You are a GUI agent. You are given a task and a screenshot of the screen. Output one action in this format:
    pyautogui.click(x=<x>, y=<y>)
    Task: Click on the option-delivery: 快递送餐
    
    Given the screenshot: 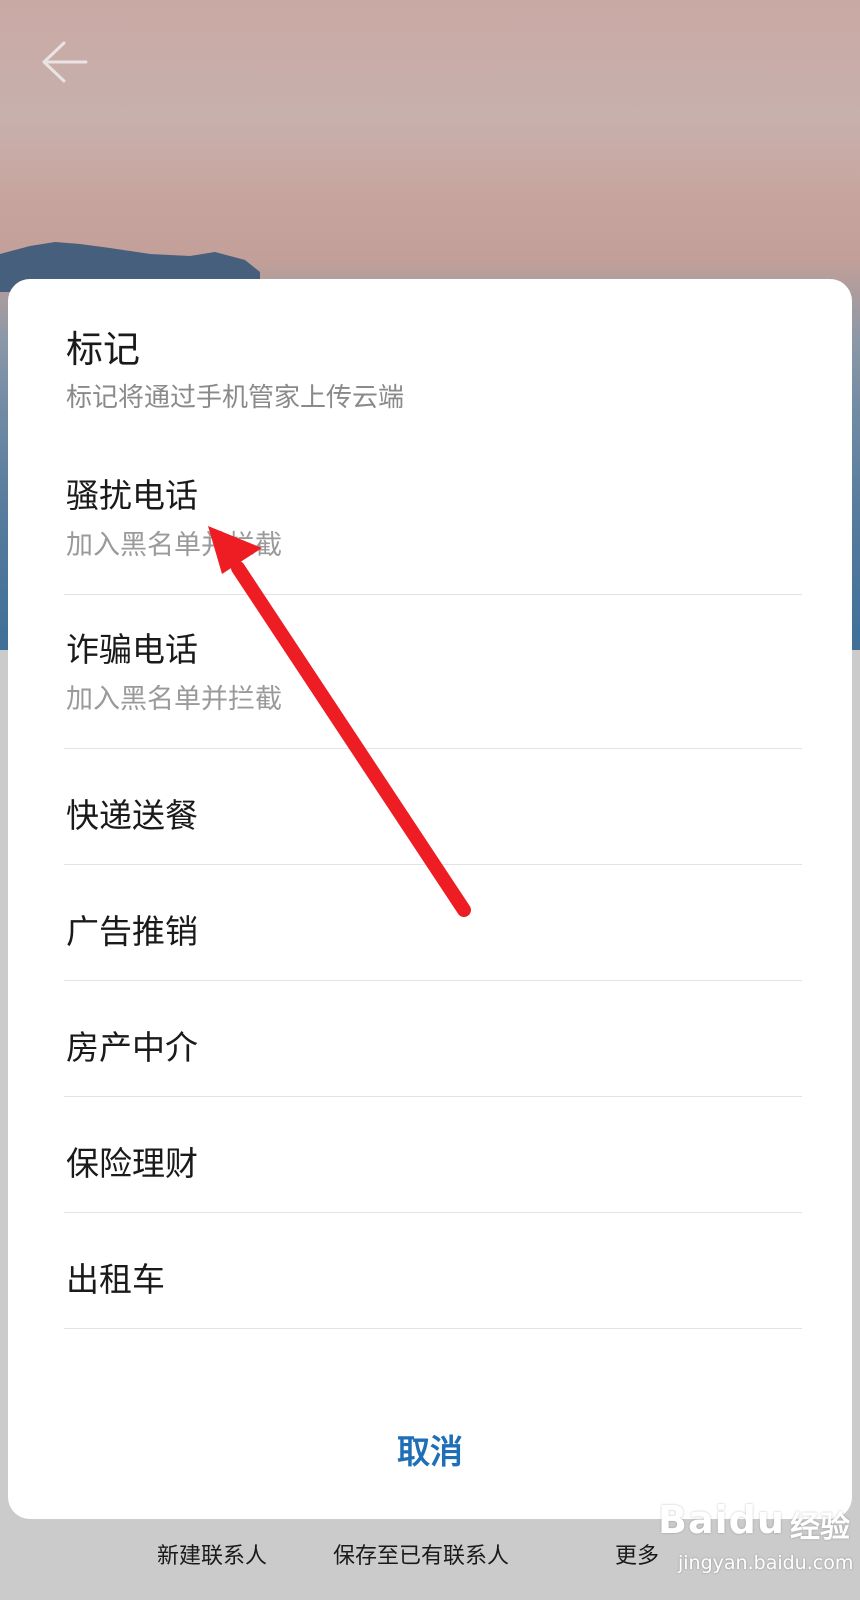 What is the action you would take?
    pyautogui.click(x=433, y=807)
    